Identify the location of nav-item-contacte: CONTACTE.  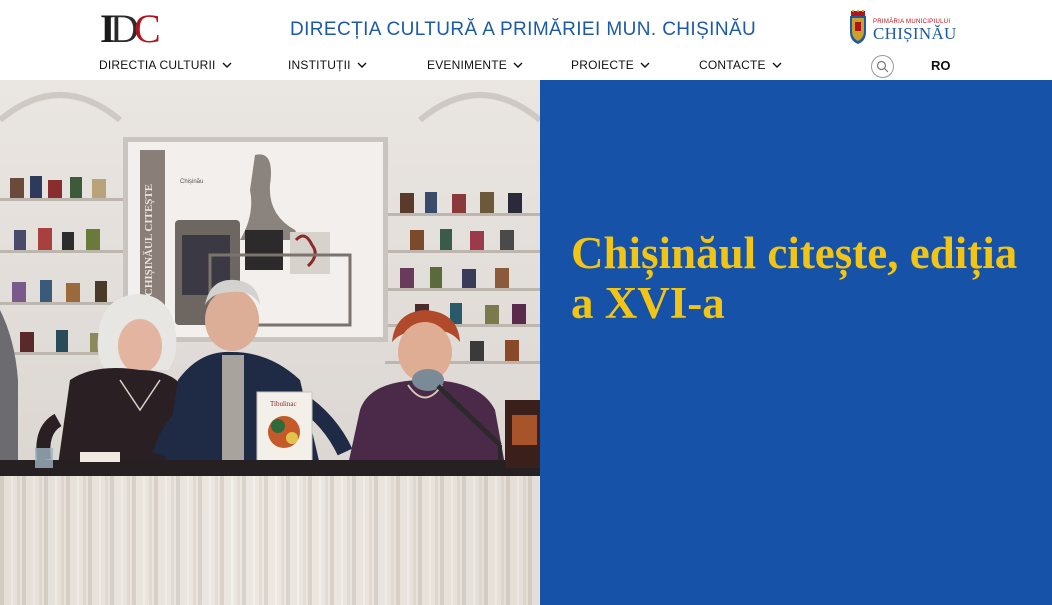
(740, 65).